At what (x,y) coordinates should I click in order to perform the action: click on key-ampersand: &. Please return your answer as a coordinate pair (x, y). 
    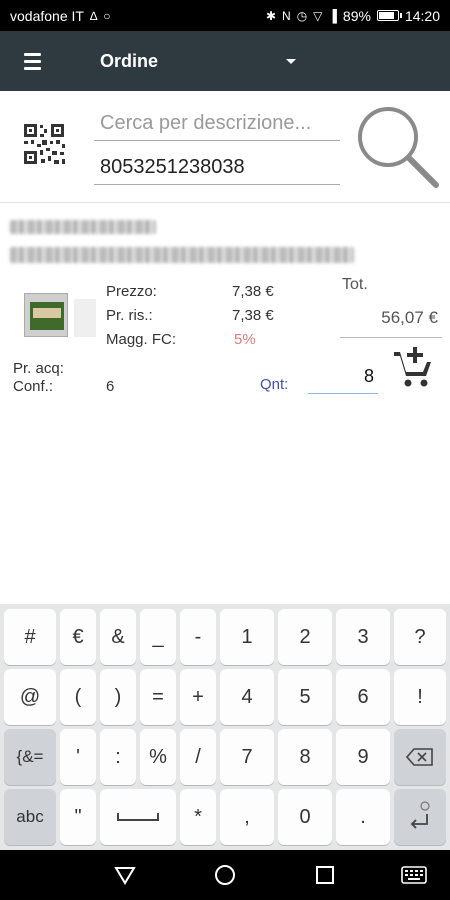
    Looking at the image, I should click on (118, 637).